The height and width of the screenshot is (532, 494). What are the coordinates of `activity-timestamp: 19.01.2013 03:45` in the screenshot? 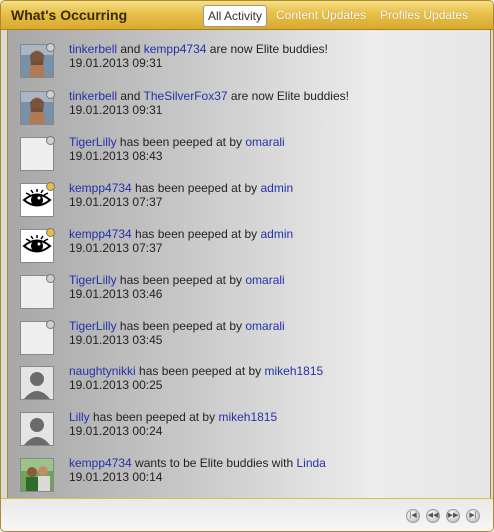 It's located at (116, 340).